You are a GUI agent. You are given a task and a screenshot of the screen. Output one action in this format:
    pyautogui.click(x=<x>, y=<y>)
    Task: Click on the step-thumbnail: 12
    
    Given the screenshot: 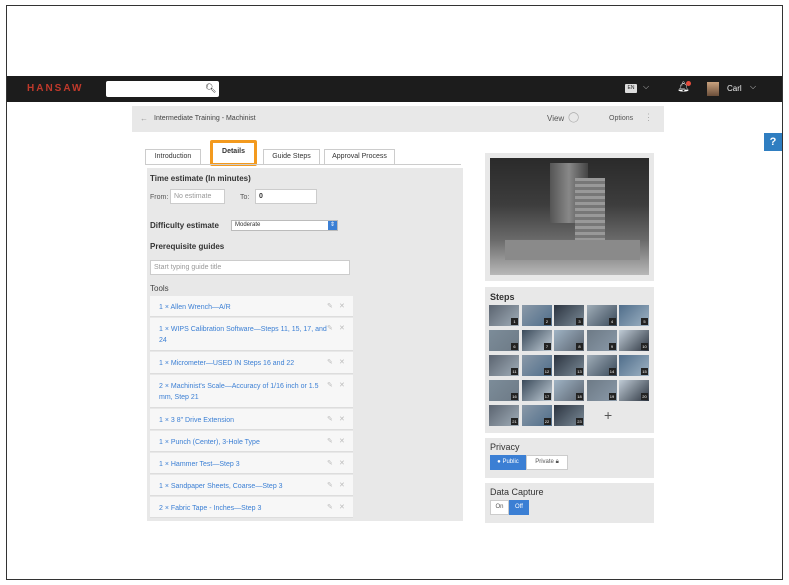 What is the action you would take?
    pyautogui.click(x=536, y=365)
    